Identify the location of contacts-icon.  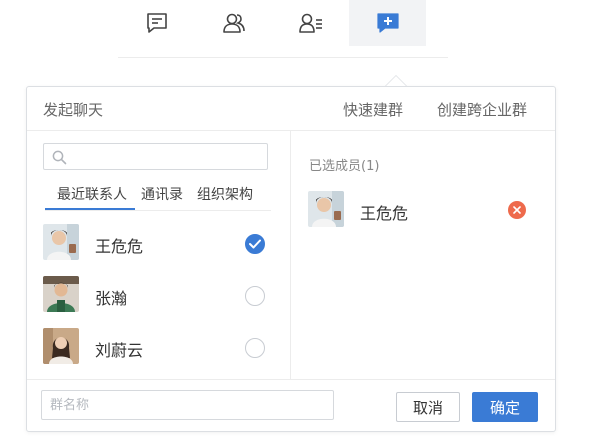
(234, 23).